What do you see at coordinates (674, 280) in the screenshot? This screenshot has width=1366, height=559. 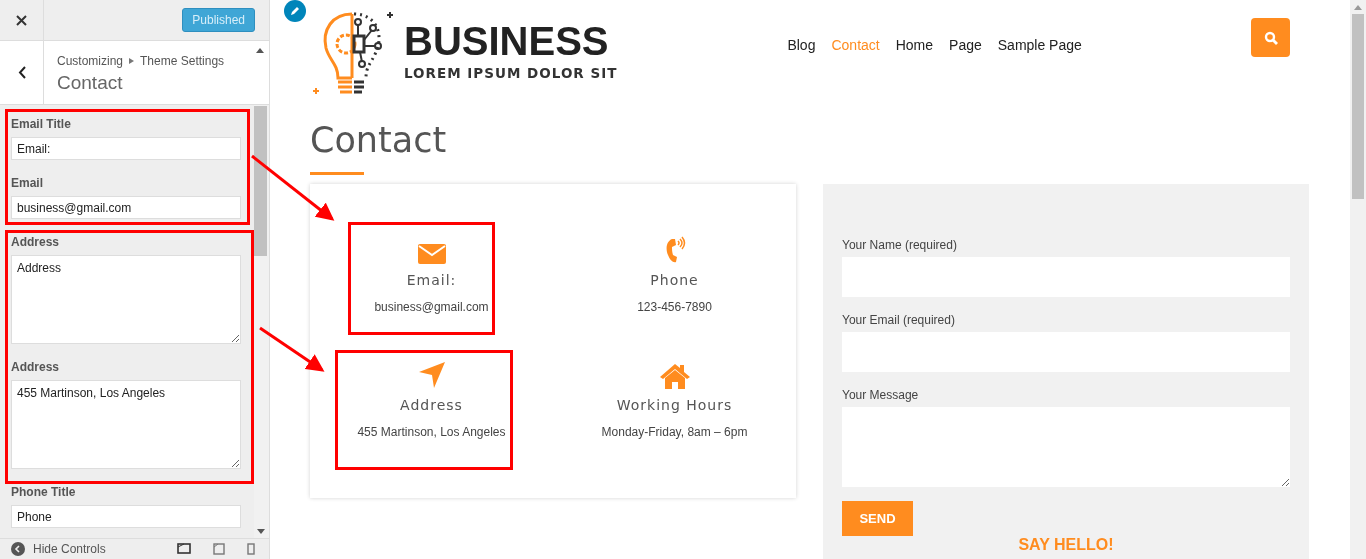 I see `contact-title: Phone` at bounding box center [674, 280].